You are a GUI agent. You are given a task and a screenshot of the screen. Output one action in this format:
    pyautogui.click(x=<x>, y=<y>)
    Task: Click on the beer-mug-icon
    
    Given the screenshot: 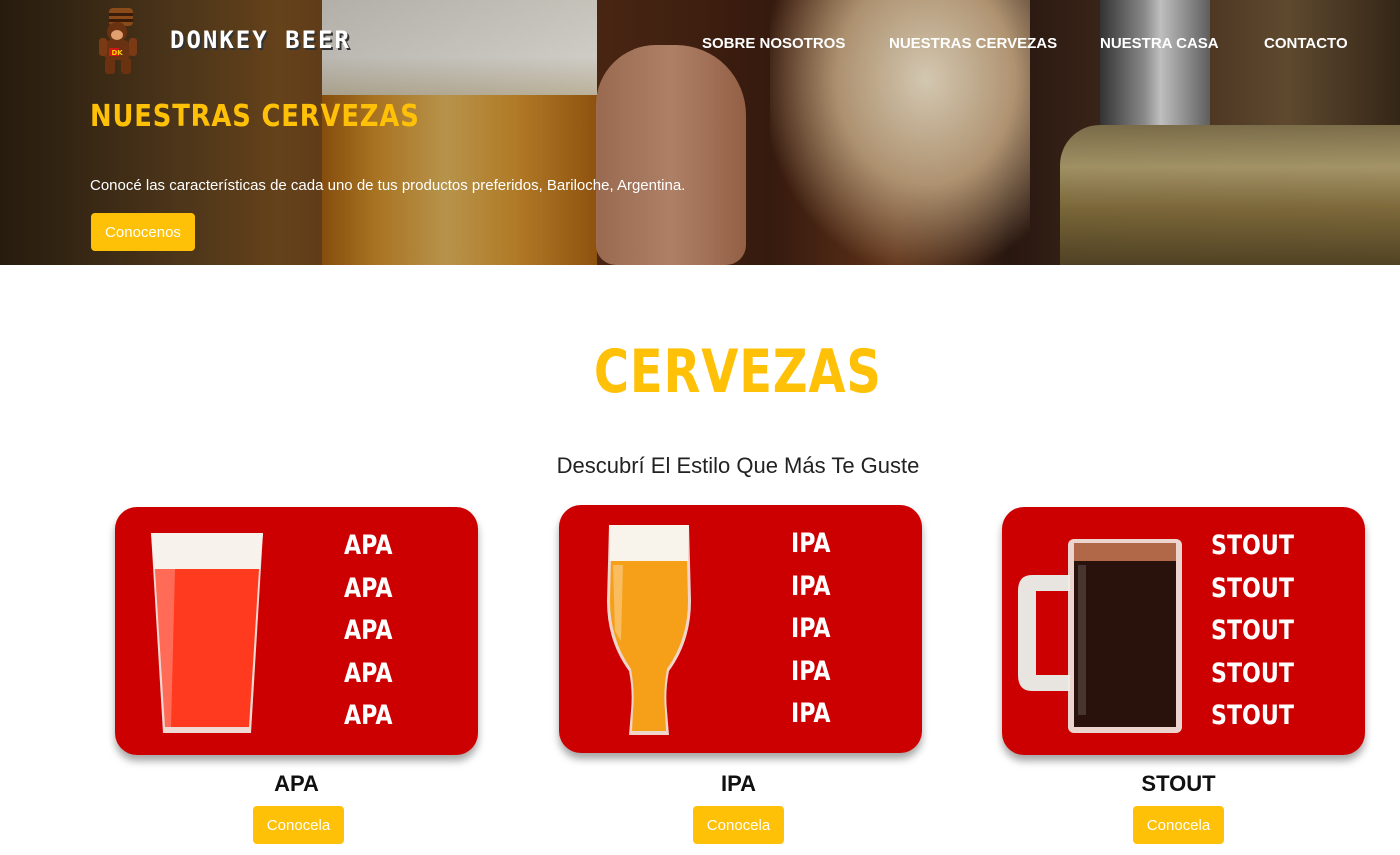 What is the action you would take?
    pyautogui.click(x=1100, y=636)
    